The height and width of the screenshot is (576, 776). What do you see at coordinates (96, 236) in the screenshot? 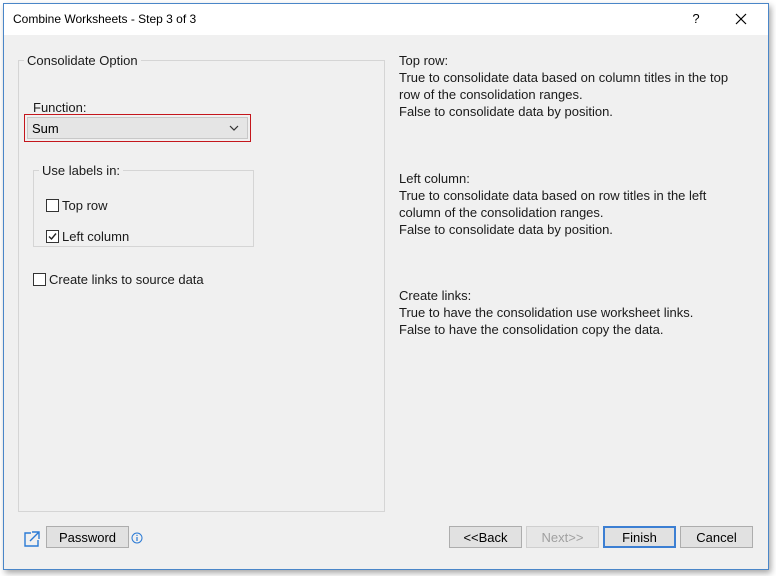
I see `left-column-checkbox-label: Left column` at bounding box center [96, 236].